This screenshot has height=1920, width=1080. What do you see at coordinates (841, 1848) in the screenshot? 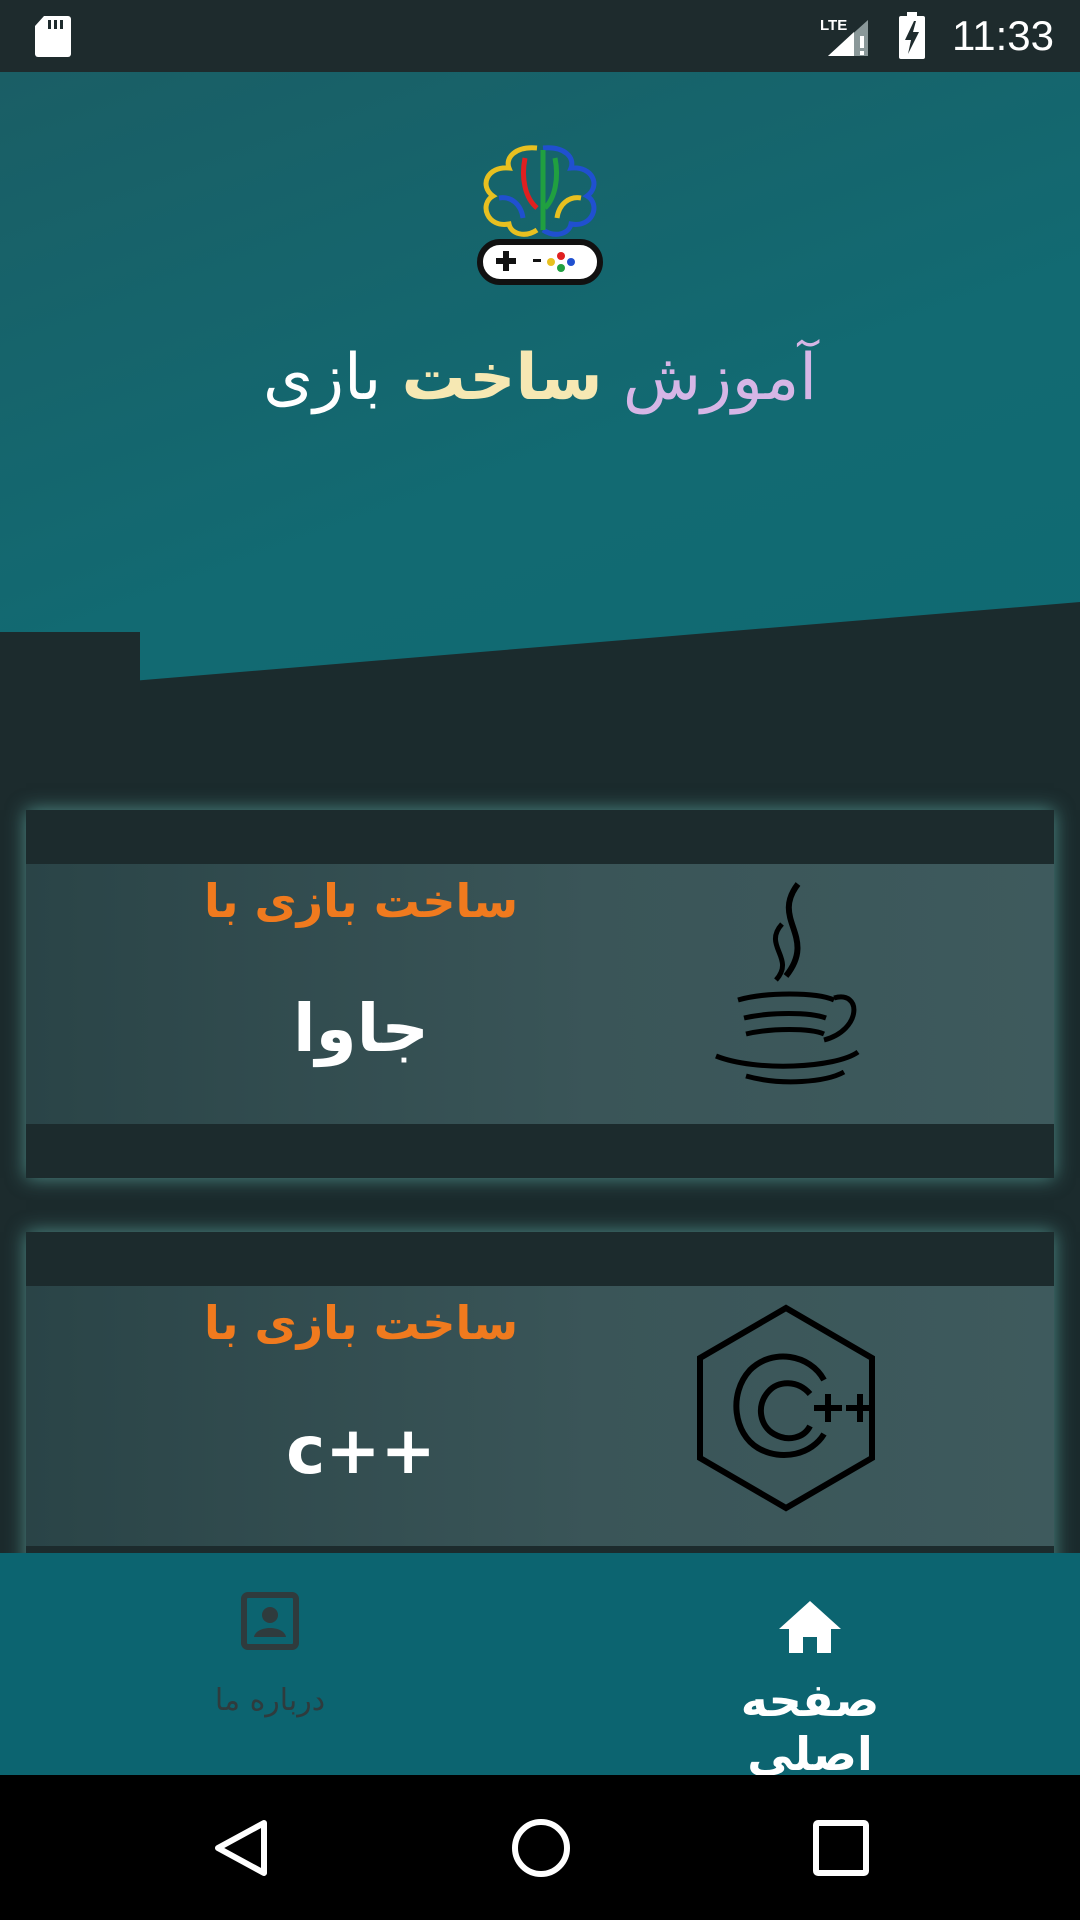
I see `recent-apps-icon` at bounding box center [841, 1848].